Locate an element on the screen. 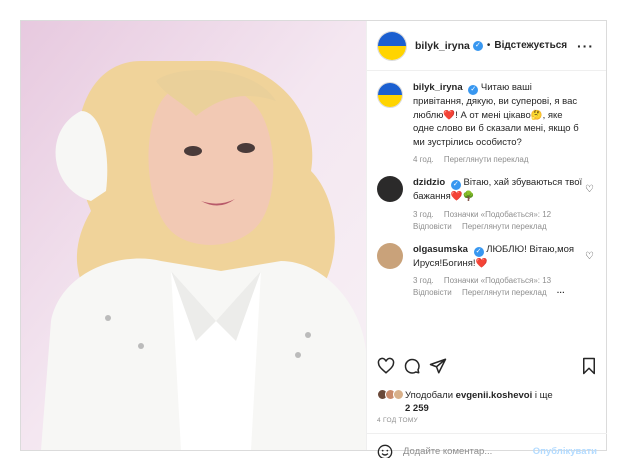 This screenshot has width=620, height=458. emoji-icon is located at coordinates (385, 451).